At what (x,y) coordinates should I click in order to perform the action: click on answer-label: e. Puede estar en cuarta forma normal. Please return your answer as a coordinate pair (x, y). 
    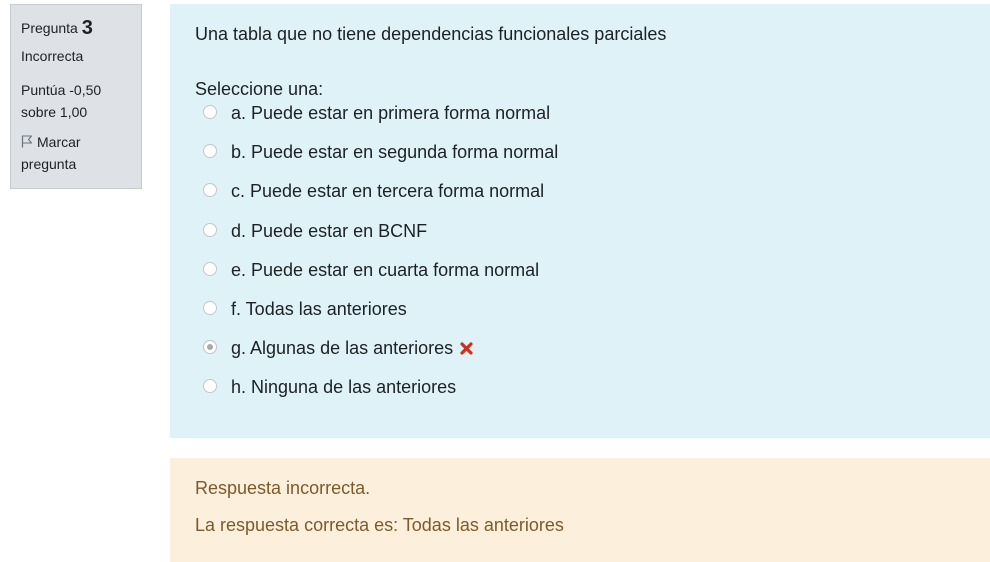
    Looking at the image, I should click on (385, 270).